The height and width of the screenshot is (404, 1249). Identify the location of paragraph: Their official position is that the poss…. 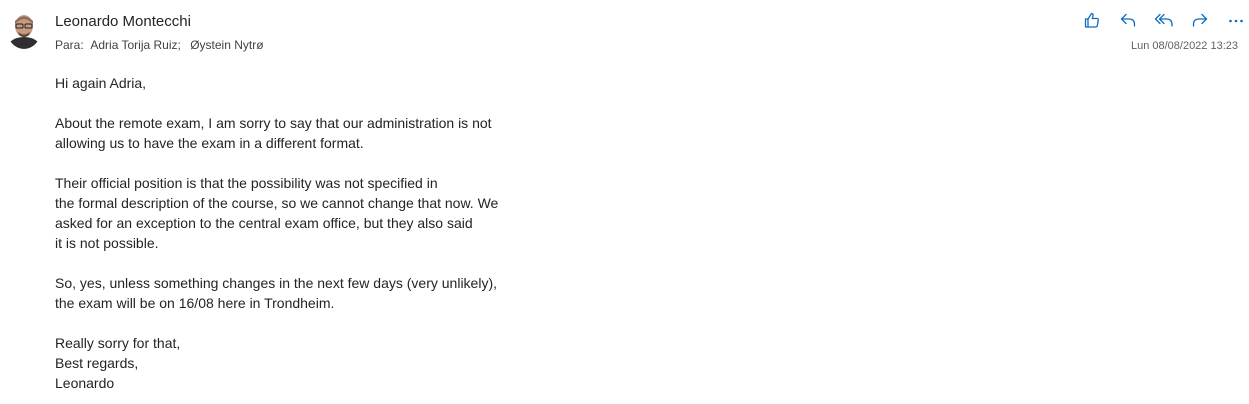
(335, 213).